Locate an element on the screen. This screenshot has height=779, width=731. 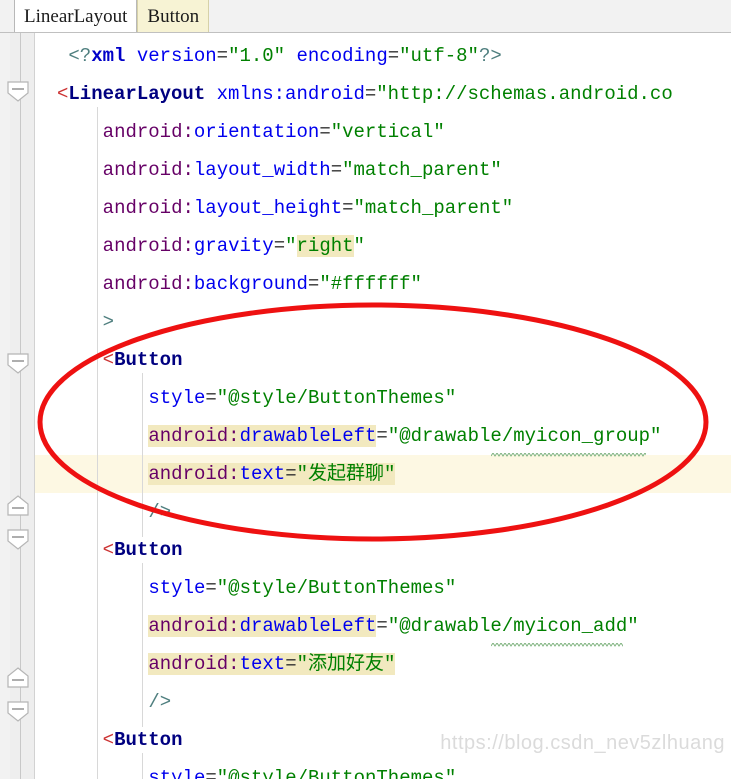
code-token: "1.0" is located at coordinates (257, 56).